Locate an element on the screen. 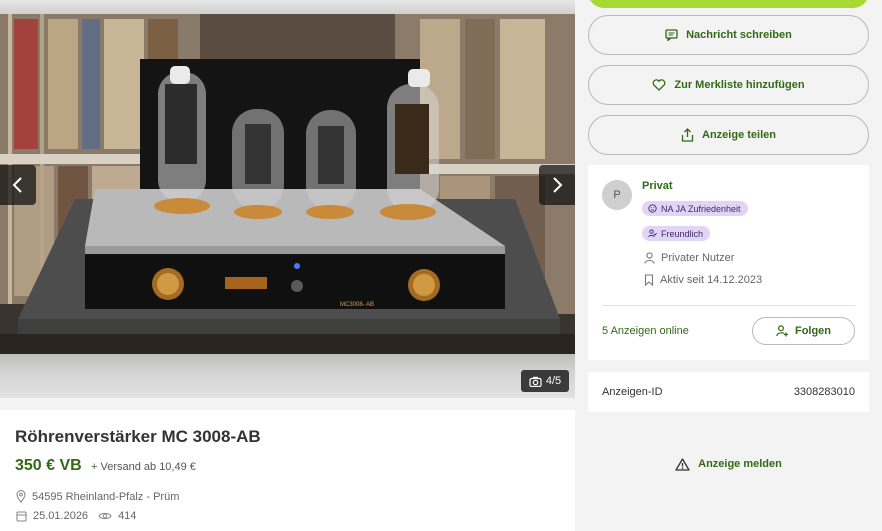 The image size is (882, 531). seller-divider is located at coordinates (728, 305).